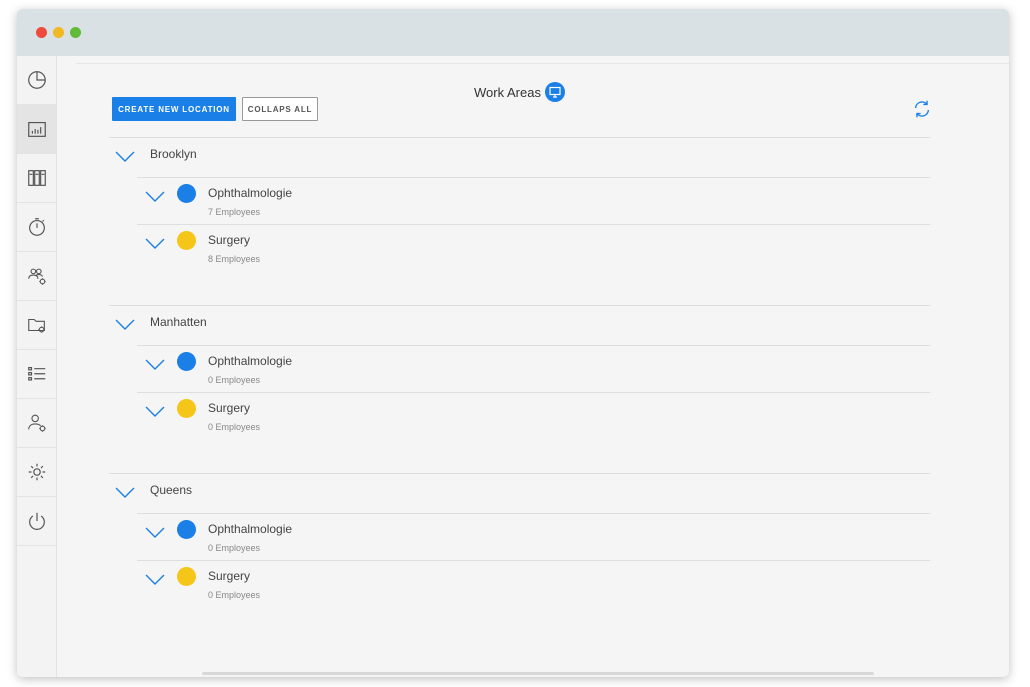 The image size is (1030, 687). Describe the element at coordinates (234, 212) in the screenshot. I see `employee-count: 7 Employees` at that location.